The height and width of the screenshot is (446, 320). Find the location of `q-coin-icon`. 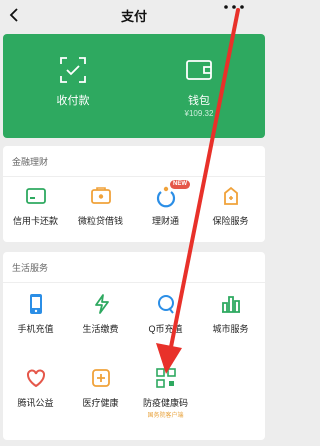

q-coin-icon is located at coordinates (165, 304).